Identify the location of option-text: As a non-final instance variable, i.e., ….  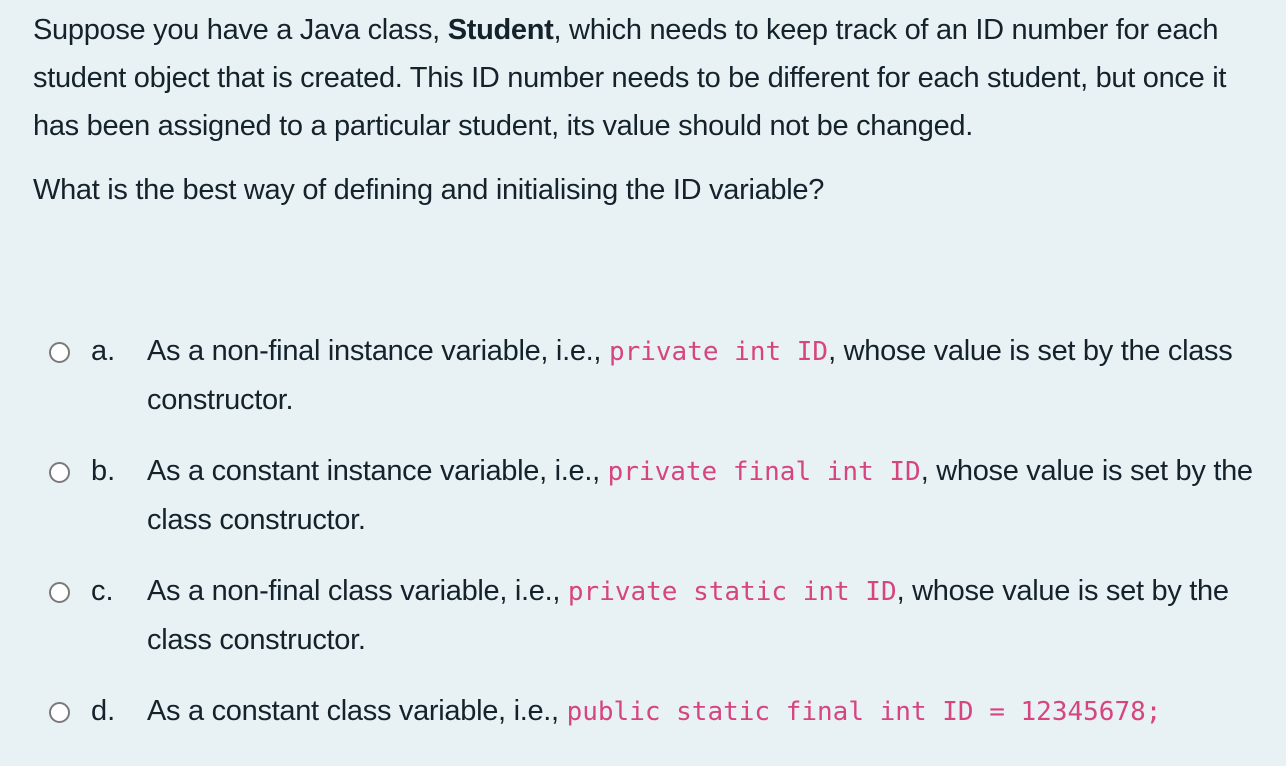
(702, 375).